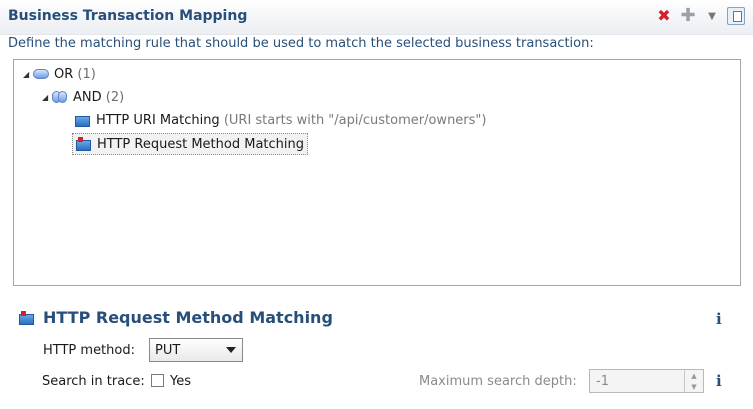  I want to click on spinner-buttons: ▲ ▼, so click(693, 381).